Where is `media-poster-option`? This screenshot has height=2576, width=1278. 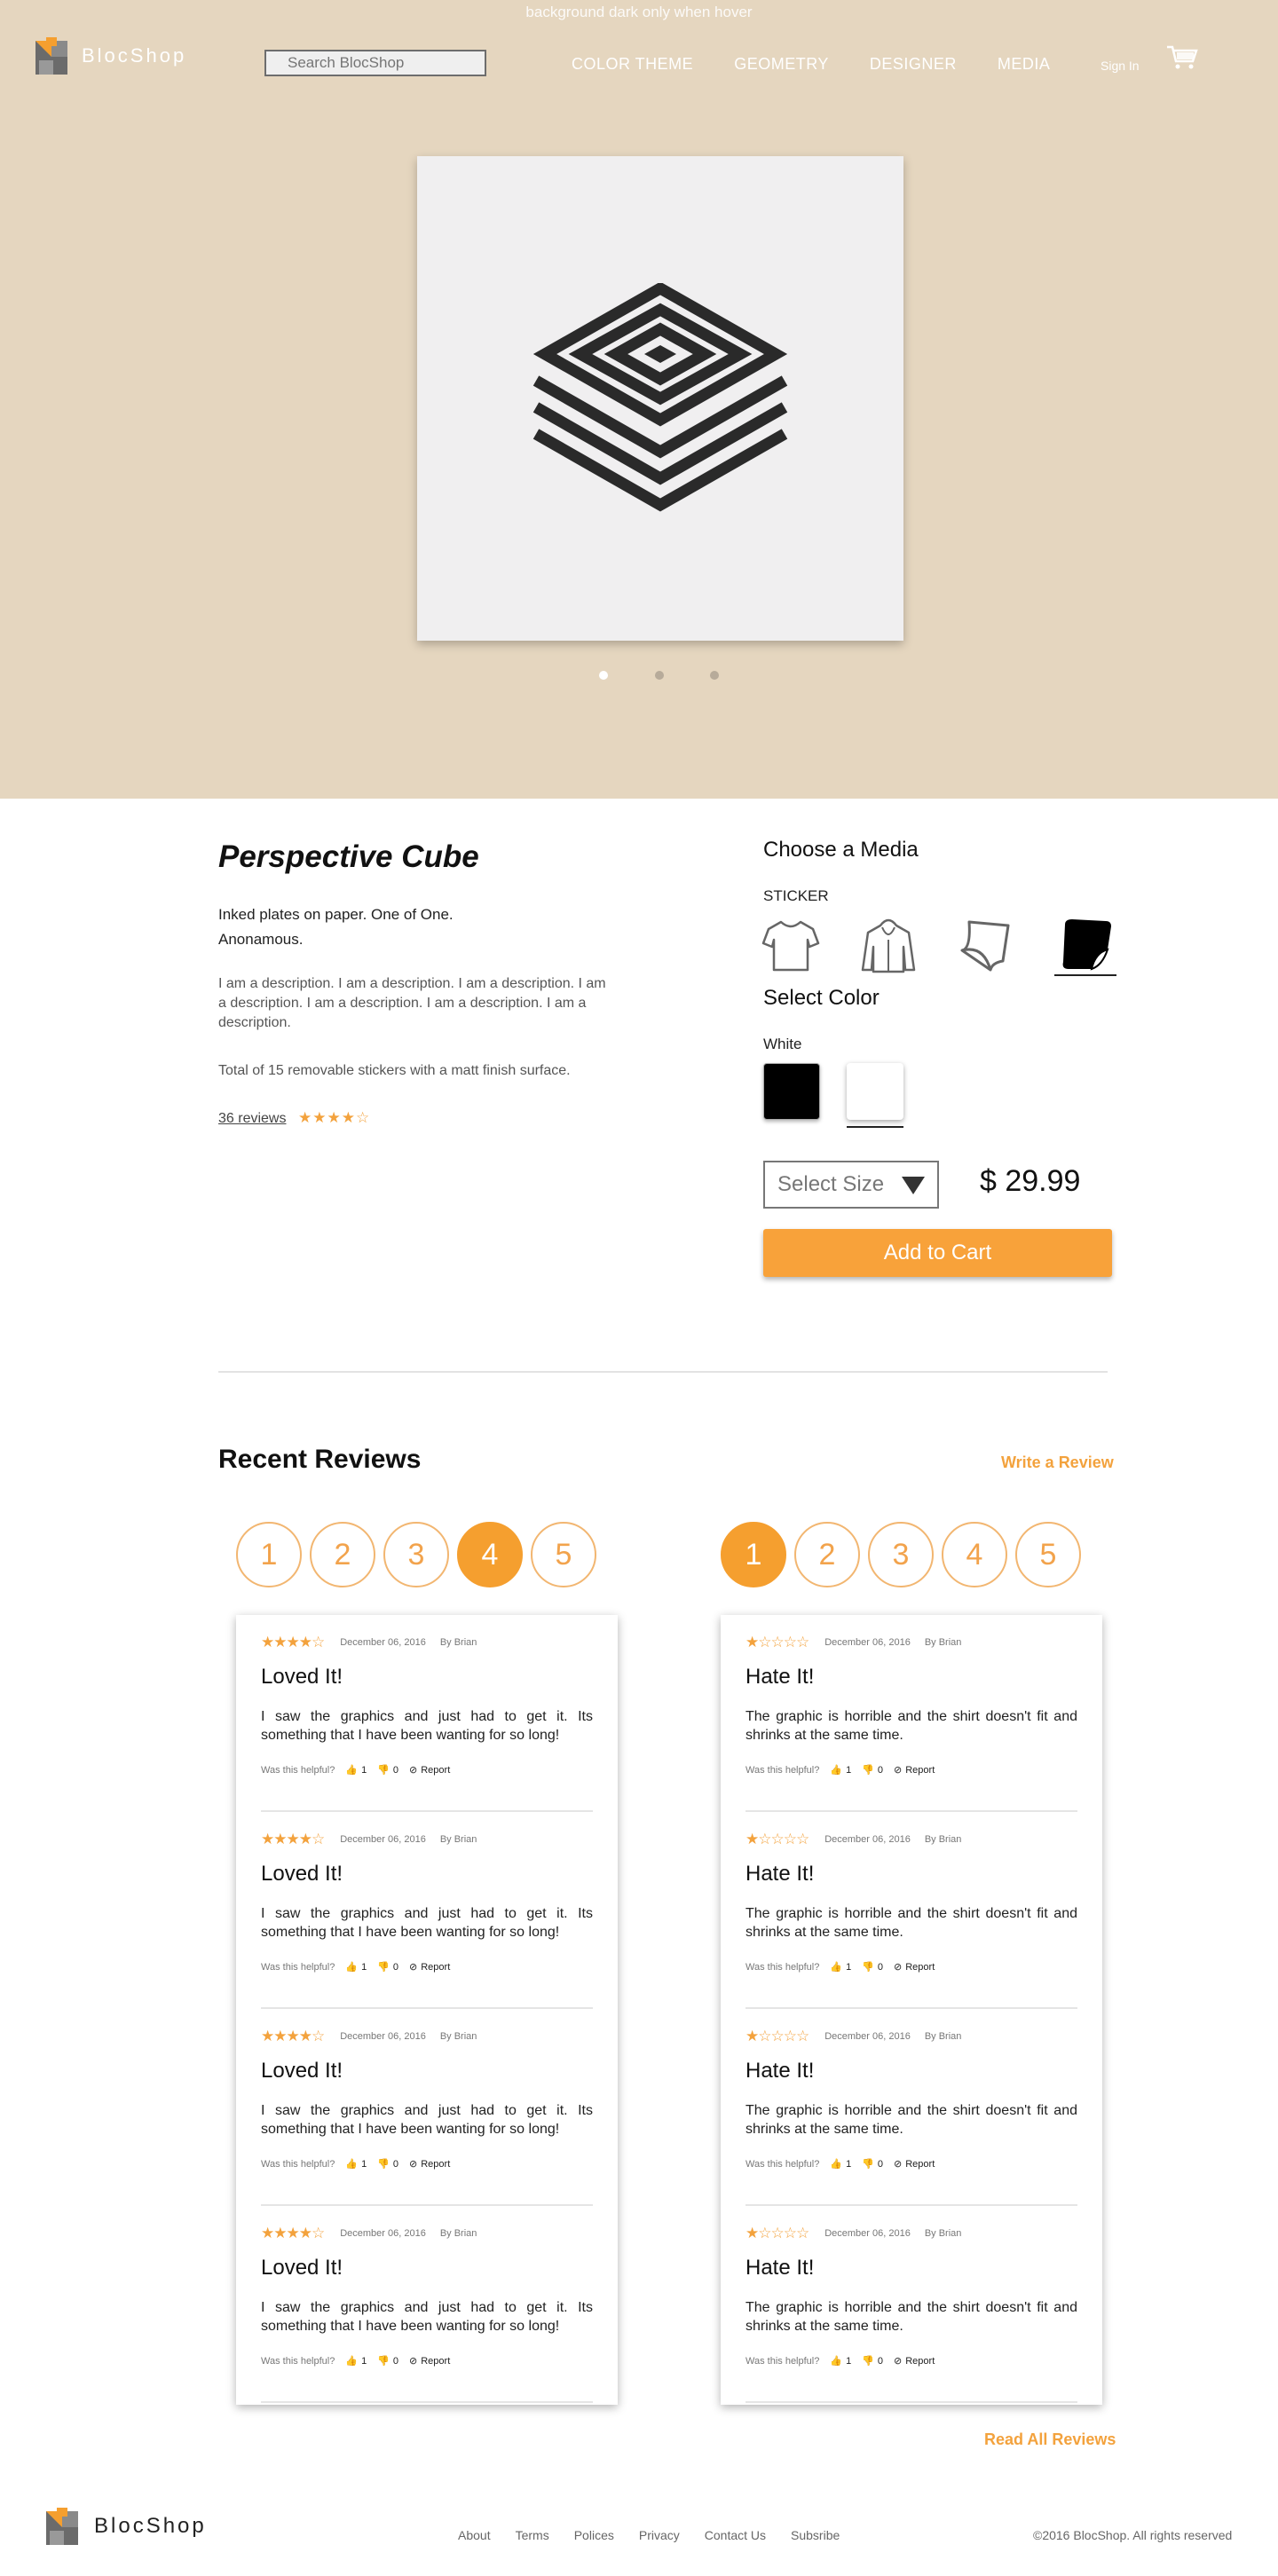
media-poster-option is located at coordinates (983, 946).